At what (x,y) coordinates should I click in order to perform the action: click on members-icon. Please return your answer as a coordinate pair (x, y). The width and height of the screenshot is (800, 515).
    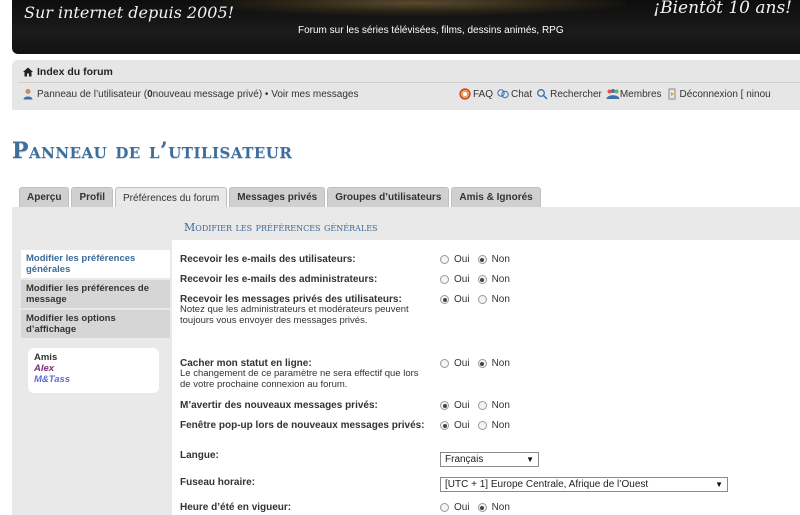
    Looking at the image, I should click on (613, 94).